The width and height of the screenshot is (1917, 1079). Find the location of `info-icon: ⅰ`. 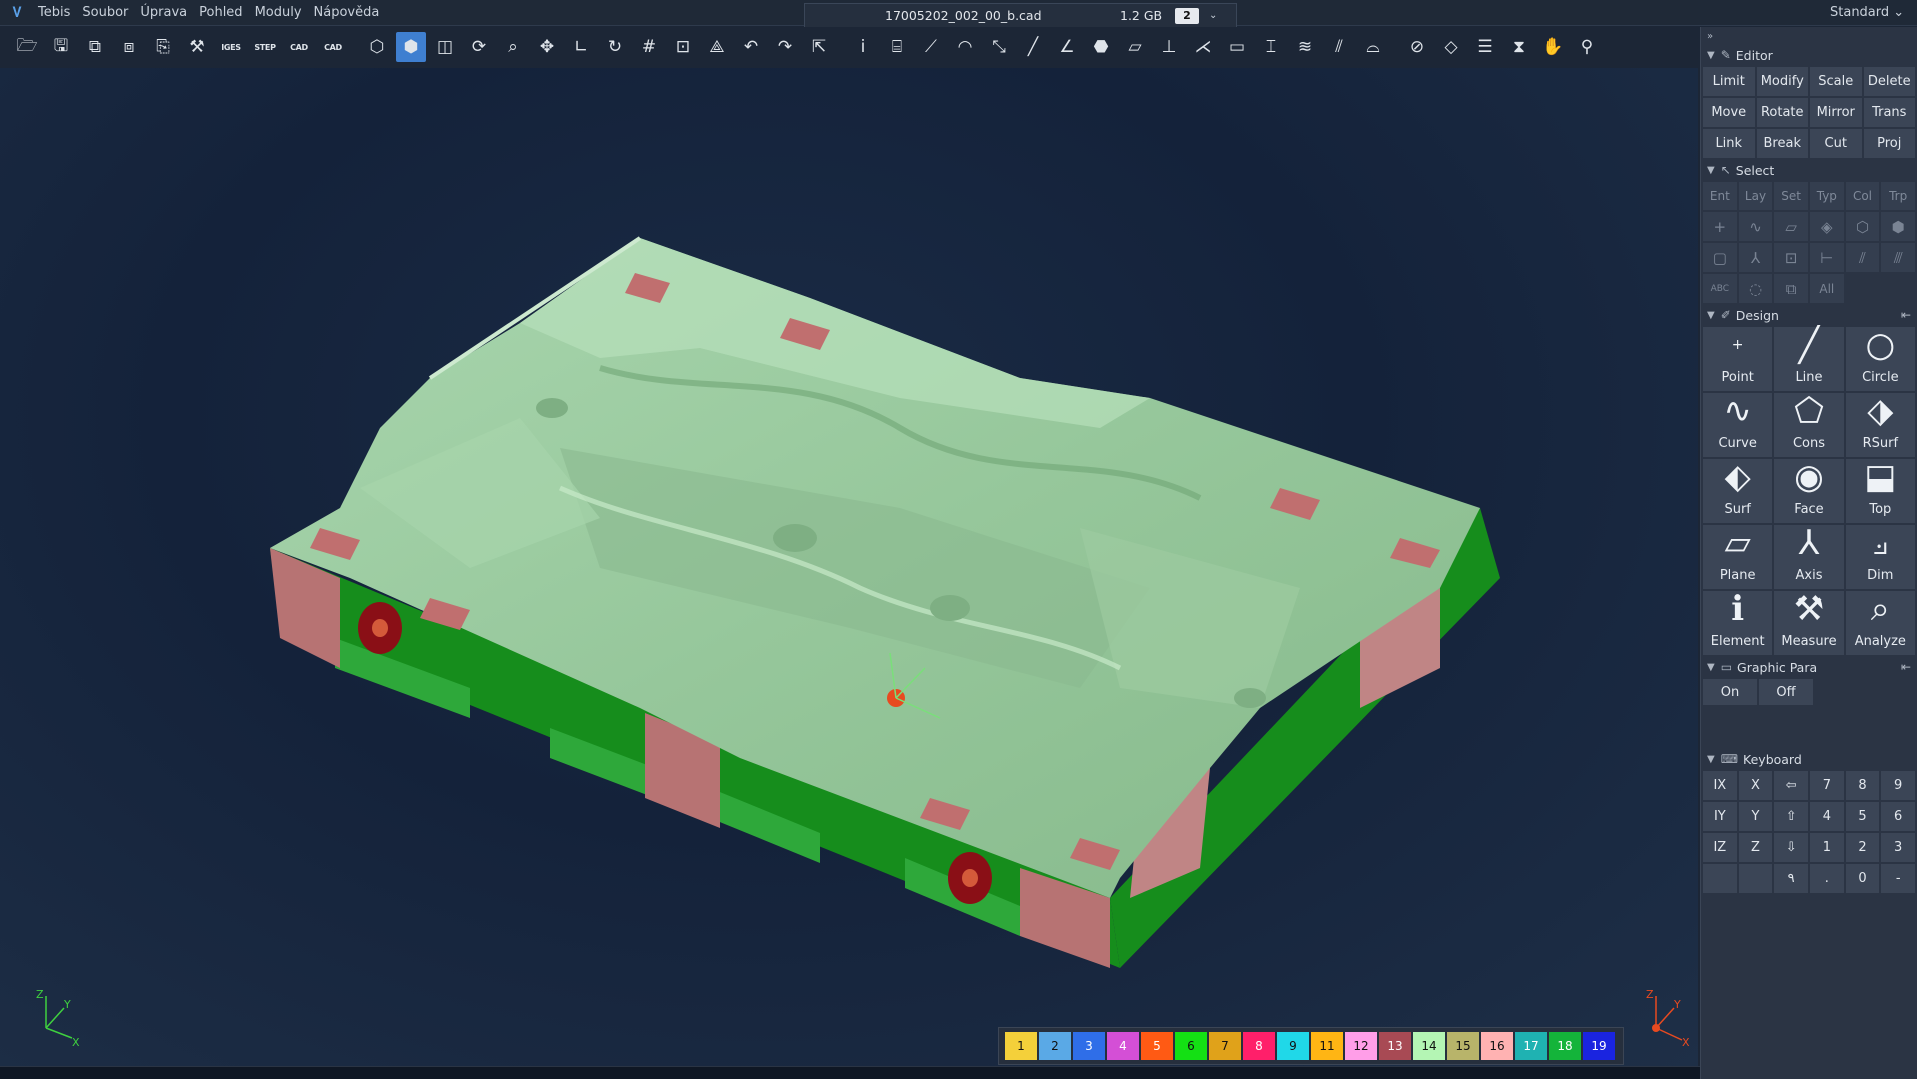

info-icon: ⅰ is located at coordinates (863, 47).